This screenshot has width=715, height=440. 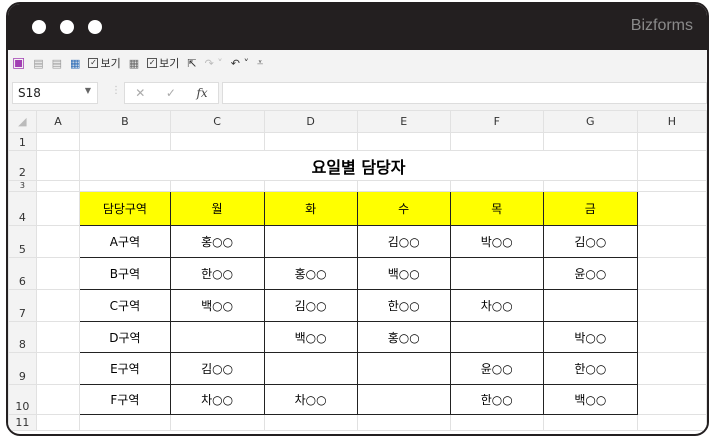 I want to click on column-header: F, so click(x=496, y=121).